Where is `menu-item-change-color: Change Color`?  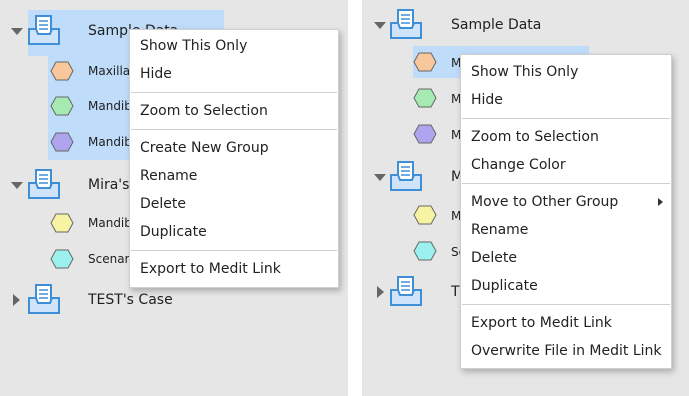
menu-item-change-color: Change Color is located at coordinates (518, 165).